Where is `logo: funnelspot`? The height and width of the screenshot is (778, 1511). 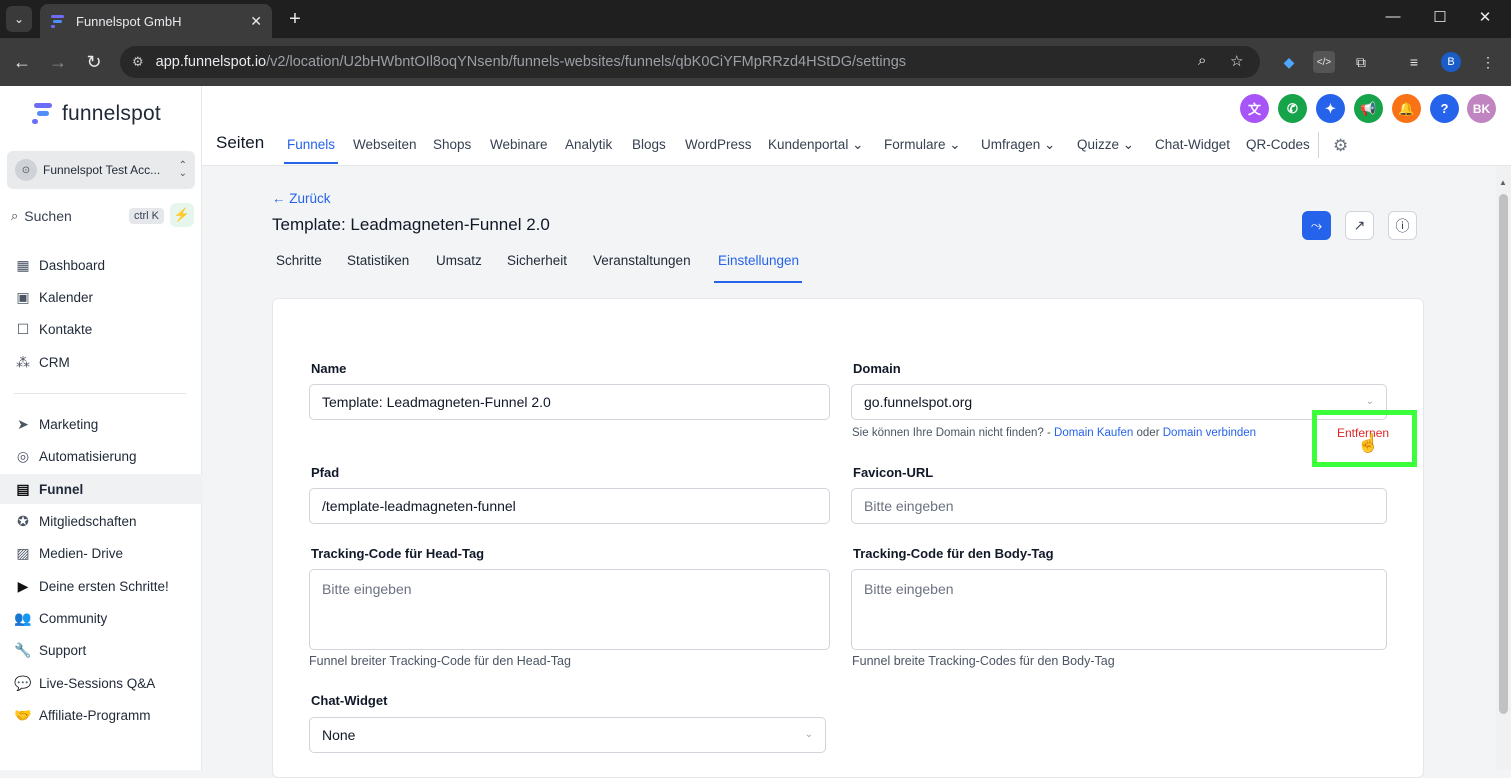
logo: funnelspot is located at coordinates (96, 114).